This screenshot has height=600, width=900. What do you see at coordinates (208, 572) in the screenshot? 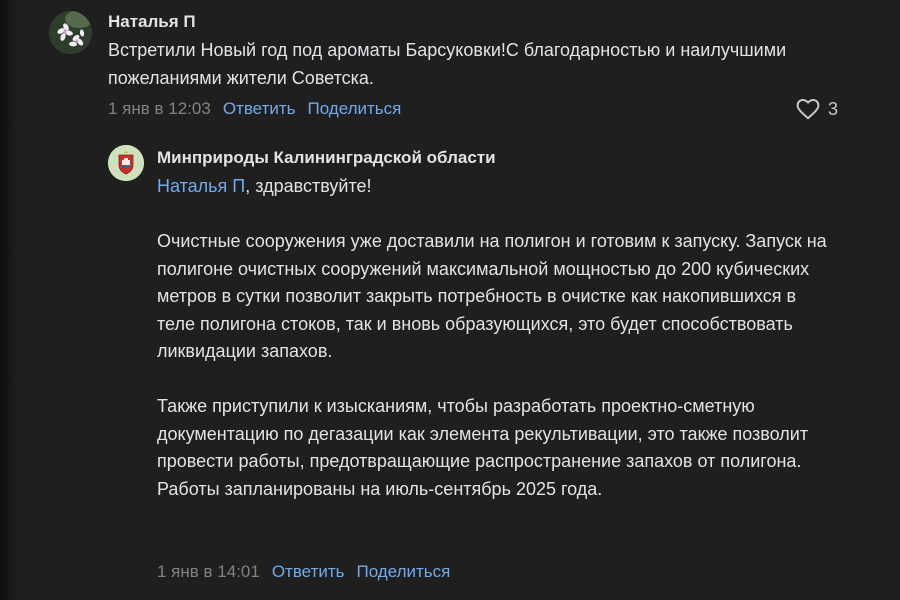
I see `reply-date: 1 янв в 14:01` at bounding box center [208, 572].